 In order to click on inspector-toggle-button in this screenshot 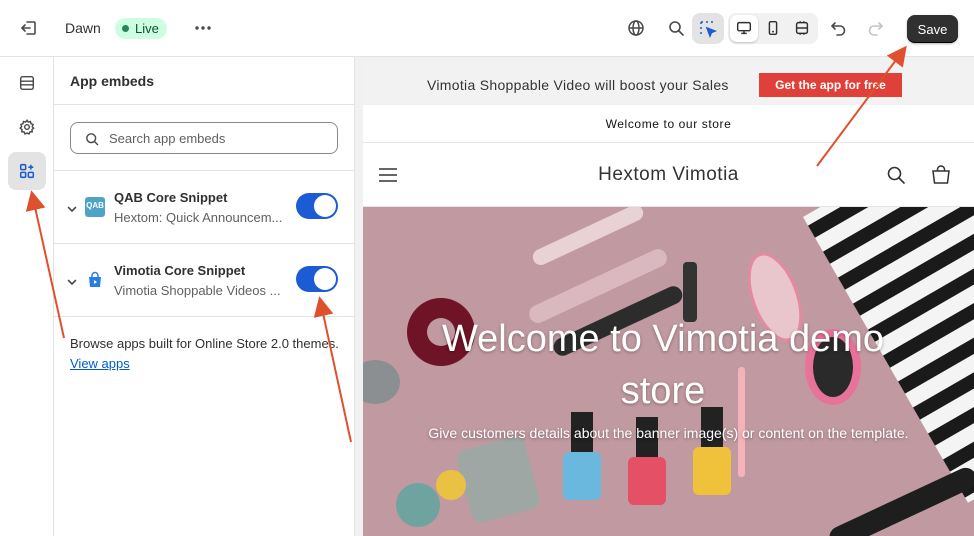, I will do `click(708, 28)`.